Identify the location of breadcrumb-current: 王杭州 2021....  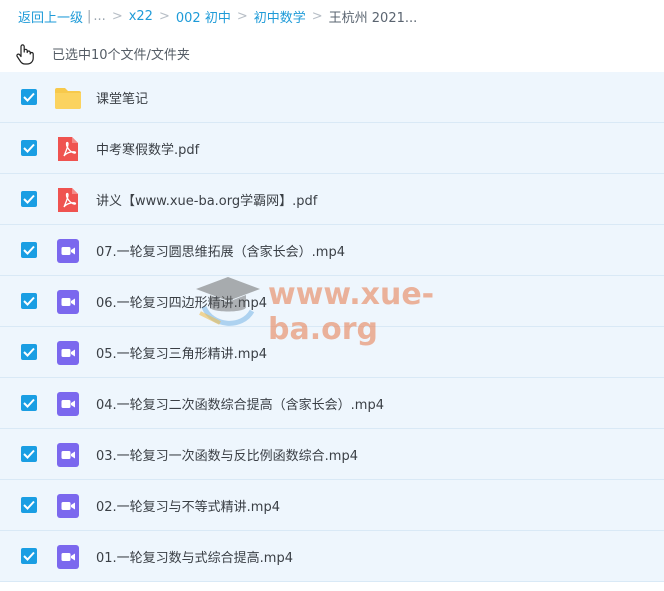
(373, 18).